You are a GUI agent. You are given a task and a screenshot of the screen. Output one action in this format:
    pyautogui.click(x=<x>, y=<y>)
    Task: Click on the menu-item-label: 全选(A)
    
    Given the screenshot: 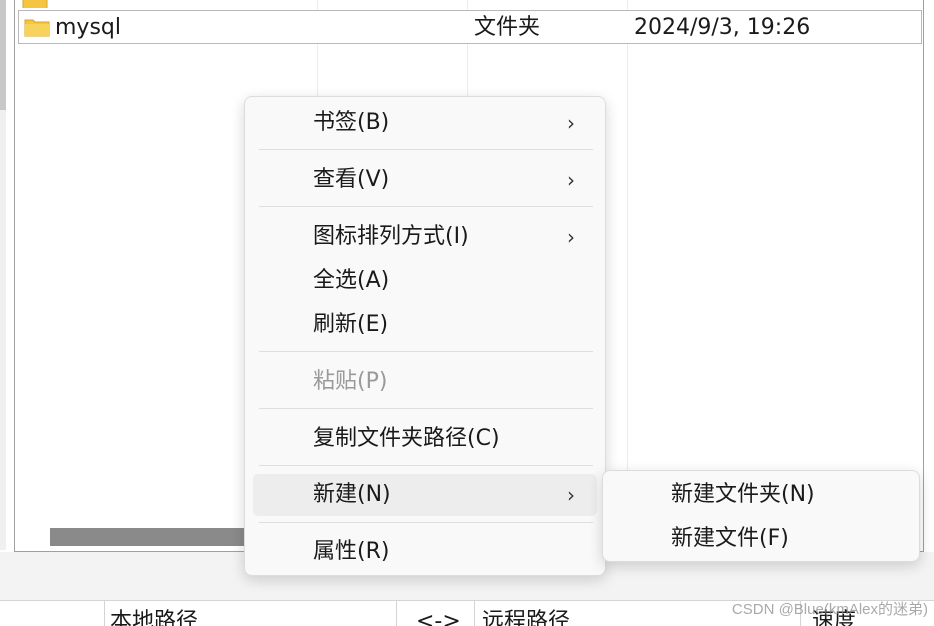 What is the action you would take?
    pyautogui.click(x=351, y=280)
    